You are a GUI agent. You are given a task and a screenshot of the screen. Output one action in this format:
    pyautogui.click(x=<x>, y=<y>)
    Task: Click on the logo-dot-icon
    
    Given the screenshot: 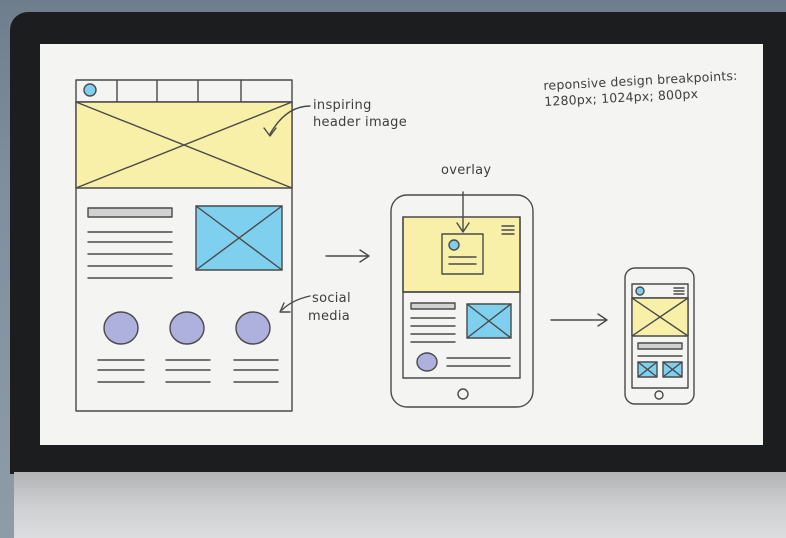 What is the action you would take?
    pyautogui.click(x=90, y=90)
    